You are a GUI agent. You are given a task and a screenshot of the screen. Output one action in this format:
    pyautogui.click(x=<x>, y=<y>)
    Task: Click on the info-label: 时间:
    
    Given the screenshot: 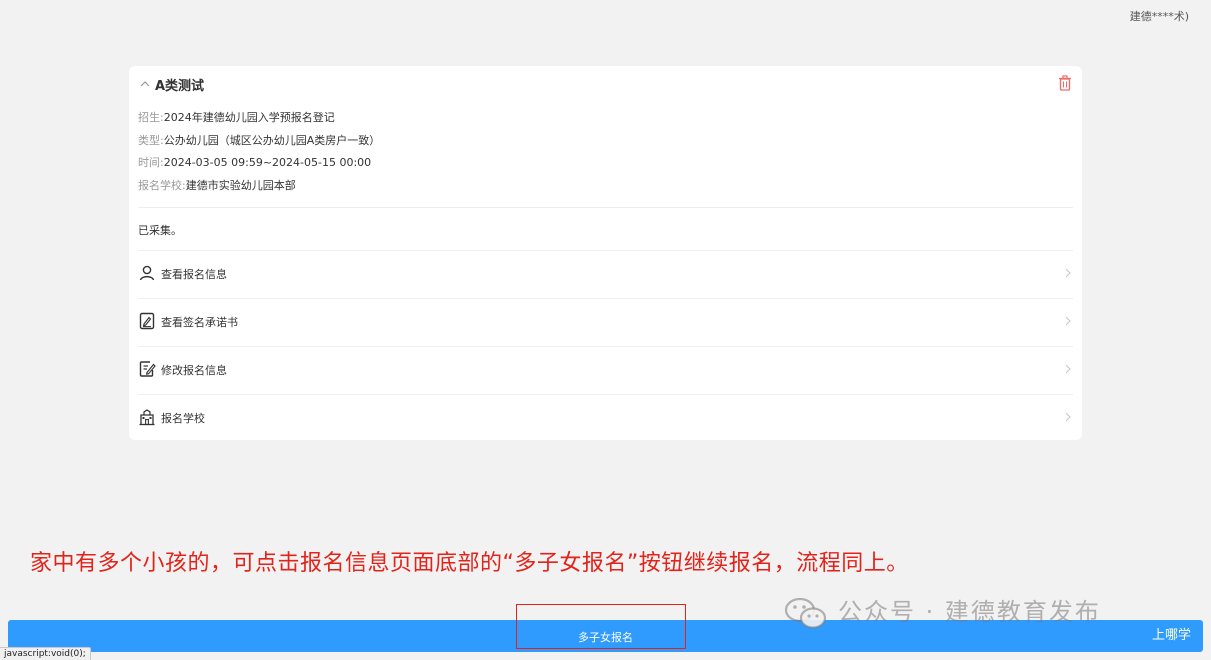 What is the action you would take?
    pyautogui.click(x=151, y=162)
    